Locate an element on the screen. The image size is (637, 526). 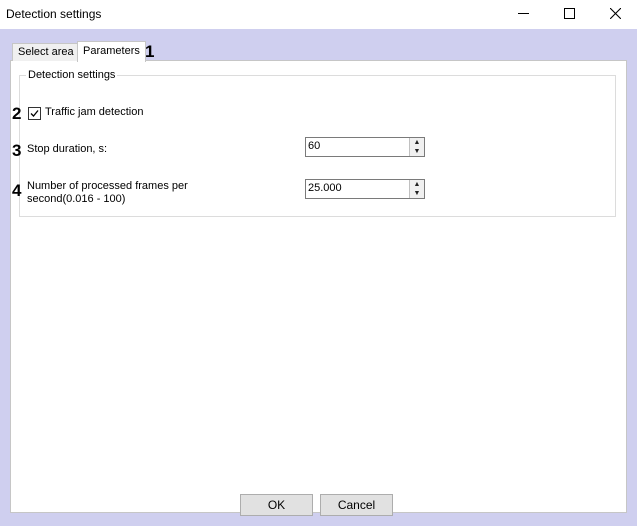
tab-select-area: Select area is located at coordinates (46, 52).